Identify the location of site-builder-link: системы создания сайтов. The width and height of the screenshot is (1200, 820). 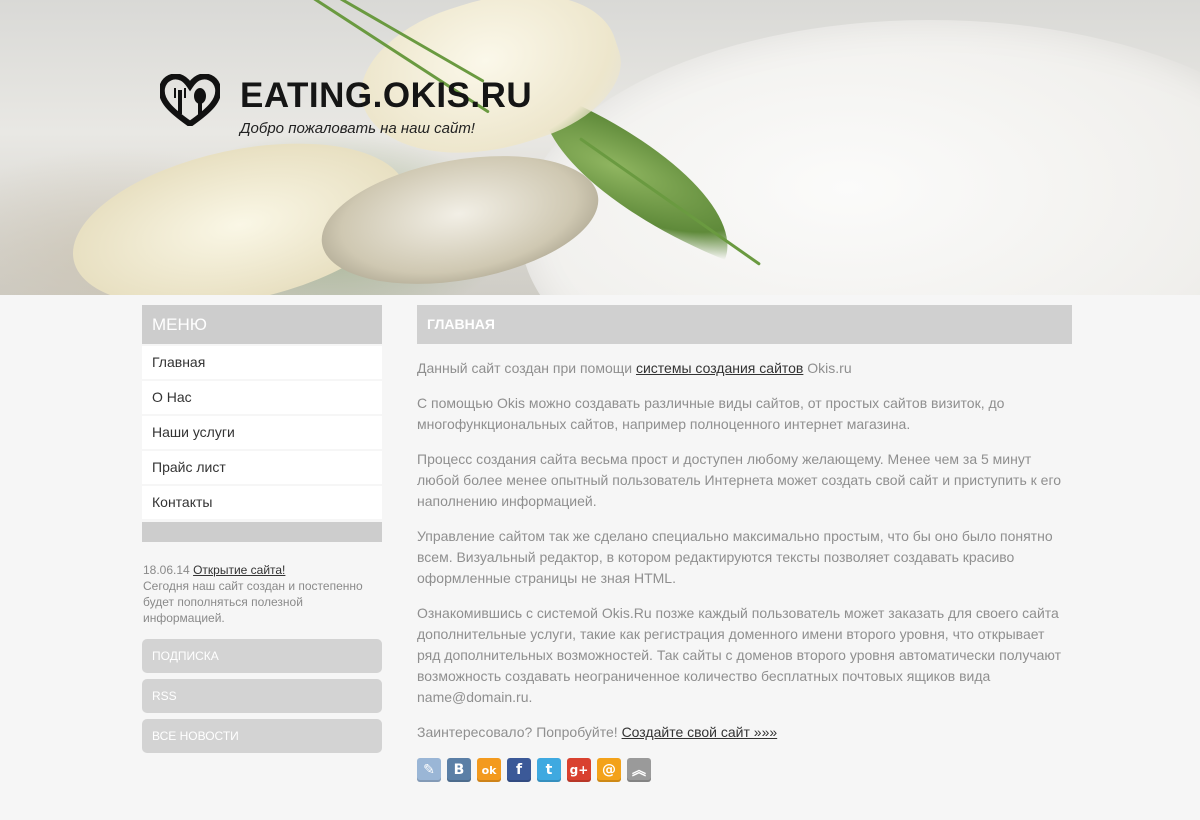
(719, 368).